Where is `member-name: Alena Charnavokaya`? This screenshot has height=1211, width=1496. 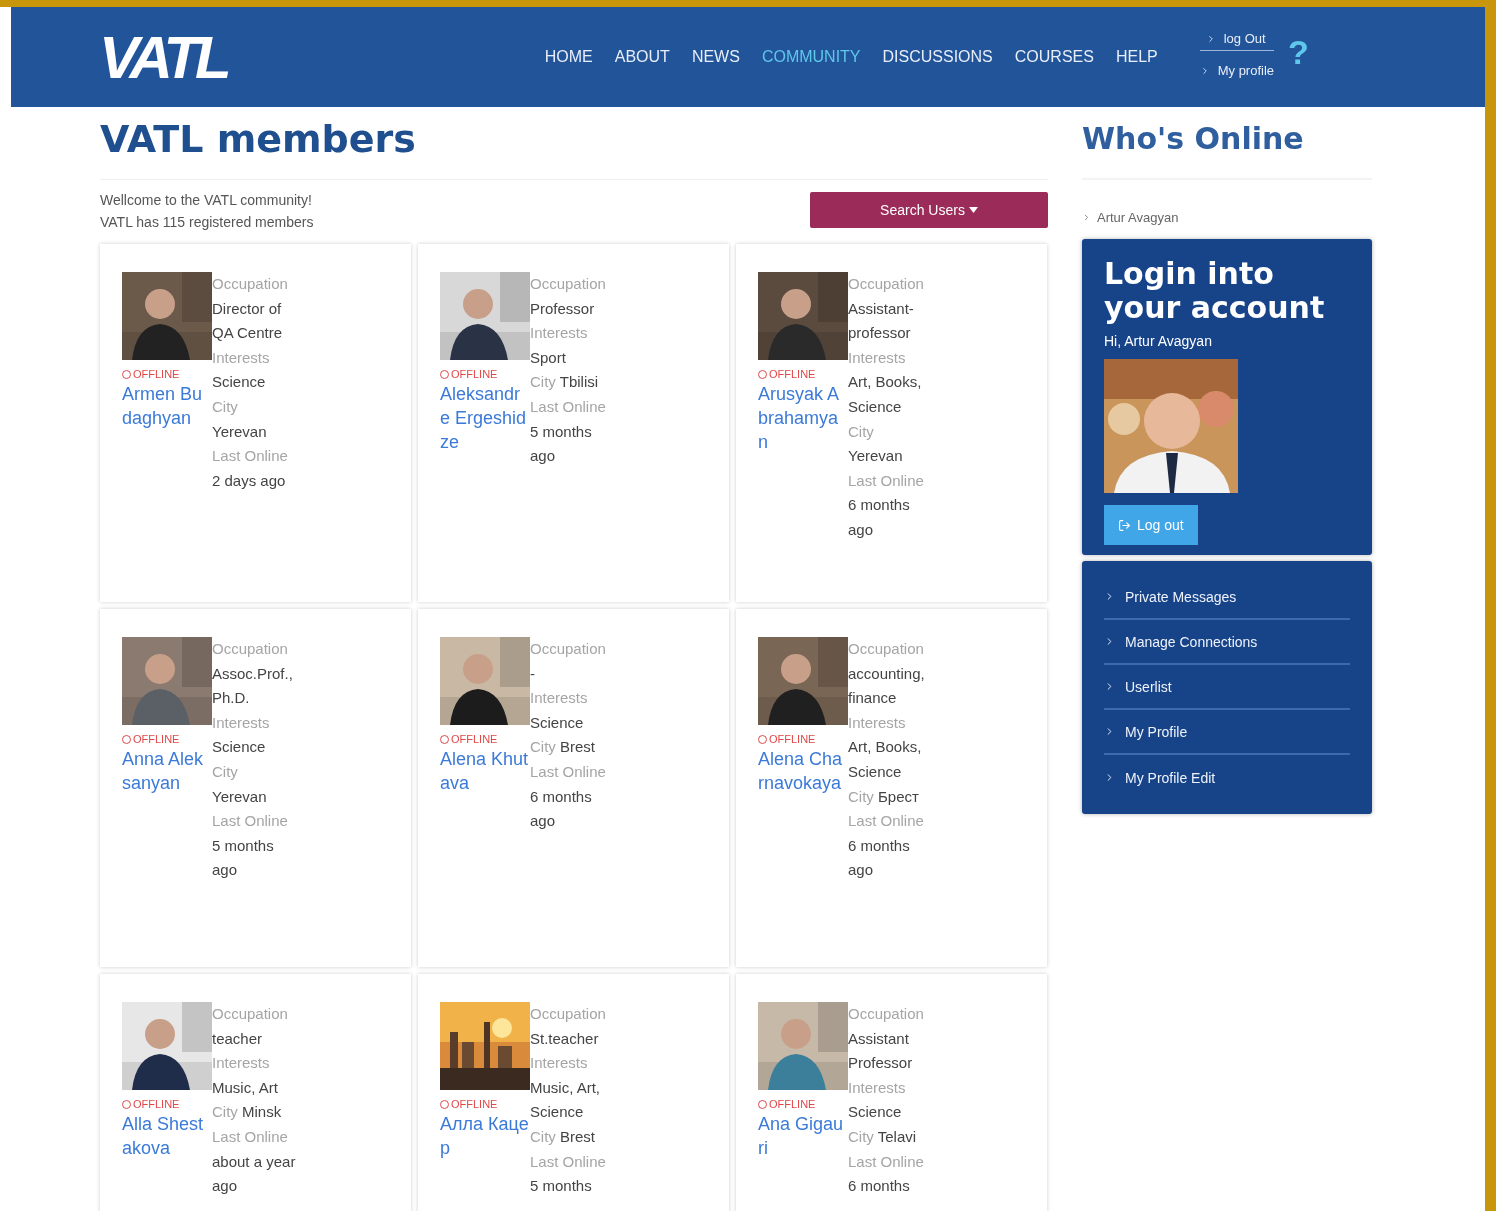
member-name: Alena Charnavokaya is located at coordinates (803, 771).